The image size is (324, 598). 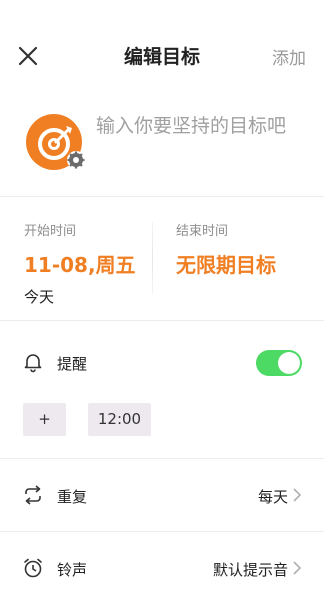 What do you see at coordinates (33, 495) in the screenshot?
I see `repeat-icon` at bounding box center [33, 495].